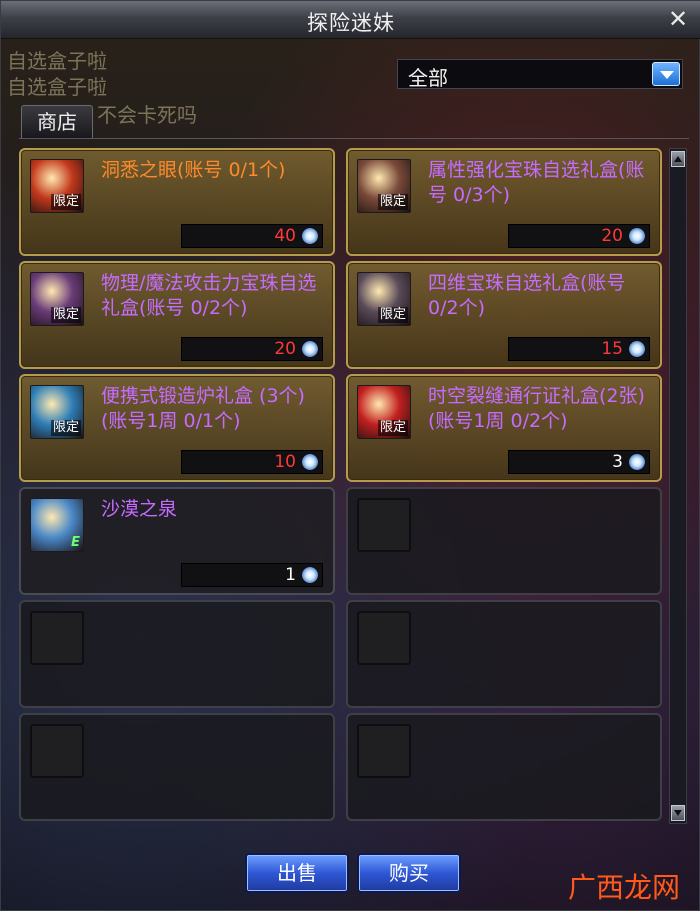 This screenshot has height=911, width=700. What do you see at coordinates (215, 409) in the screenshot?
I see `item-name: 便携式锻造炉礼盒 (3个) (账号1周 0/1个)` at bounding box center [215, 409].